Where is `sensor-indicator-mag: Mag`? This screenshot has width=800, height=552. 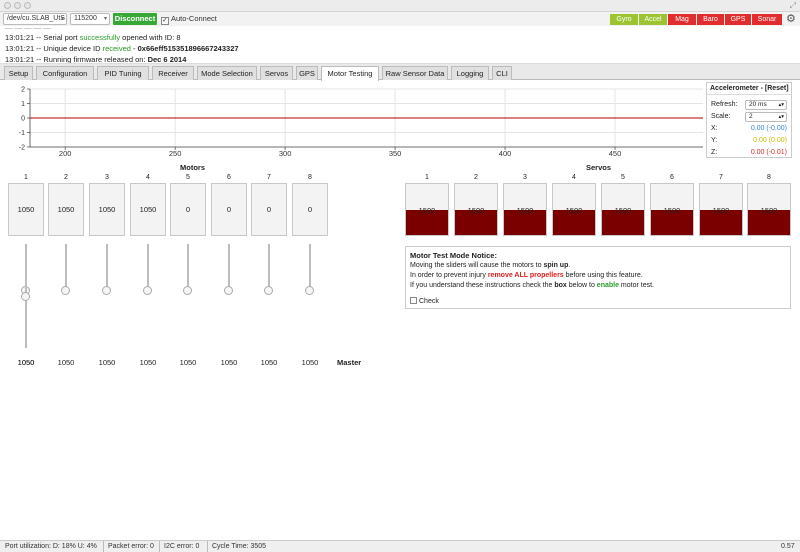
sensor-indicator-mag: Mag is located at coordinates (682, 19).